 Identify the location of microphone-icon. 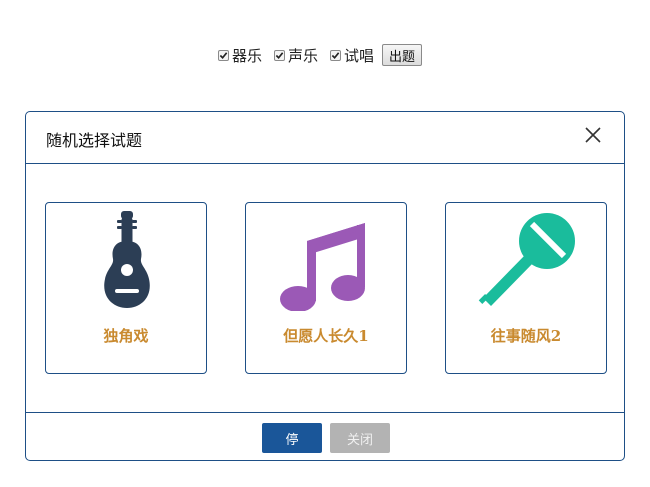
(526, 259).